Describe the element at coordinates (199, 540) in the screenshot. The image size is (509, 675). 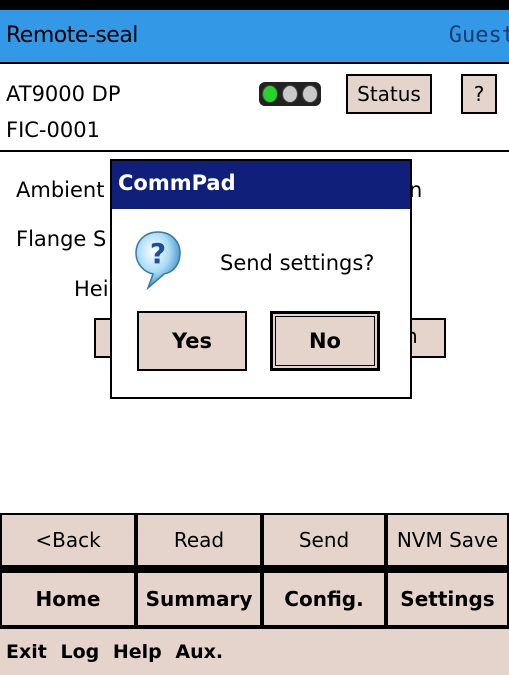
I see `read-button: Read` at that location.